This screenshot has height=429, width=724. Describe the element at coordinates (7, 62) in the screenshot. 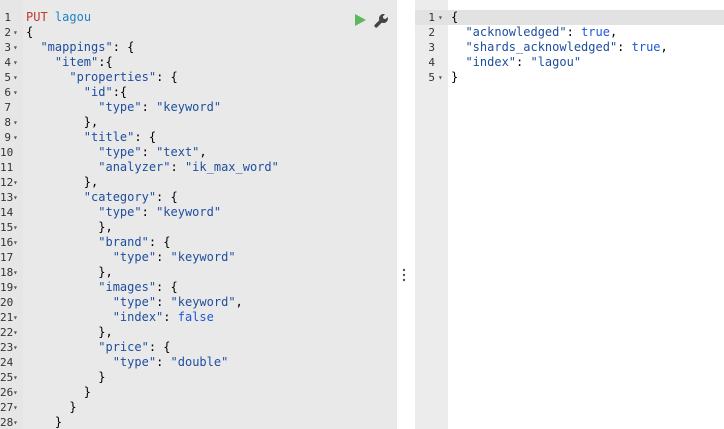

I see `line-number: 4` at that location.